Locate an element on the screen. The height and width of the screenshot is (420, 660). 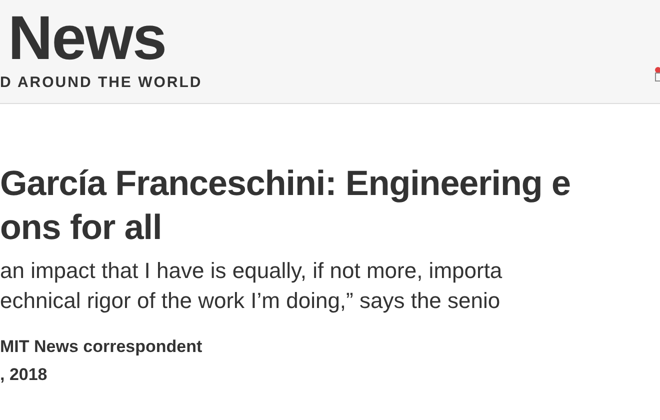
byline: MIT News correspondent is located at coordinates (101, 347).